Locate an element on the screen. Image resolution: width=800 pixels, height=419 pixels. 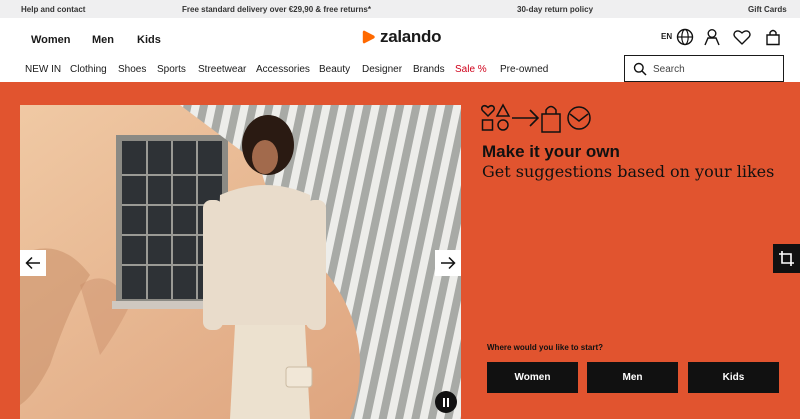
help-contact-link: Help and contact is located at coordinates (53, 9).